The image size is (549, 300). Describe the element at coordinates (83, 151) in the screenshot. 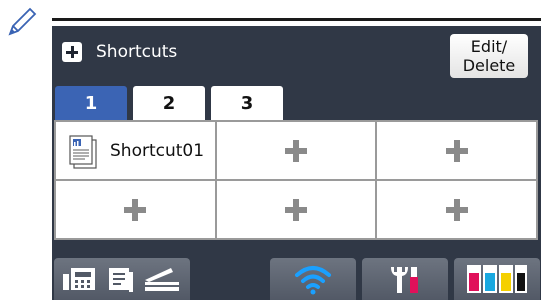

I see `document-shortcut-icon` at that location.